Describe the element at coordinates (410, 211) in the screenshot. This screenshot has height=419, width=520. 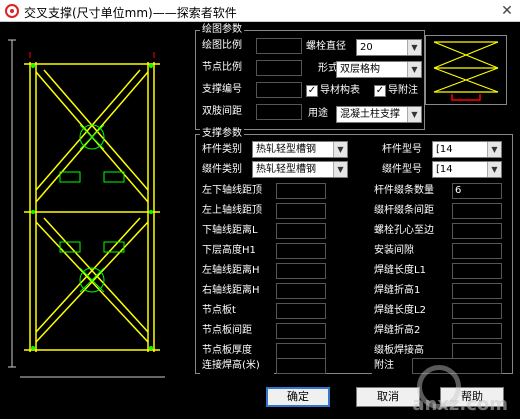
I see `param-label-r1: 缀杆缀条间距` at that location.